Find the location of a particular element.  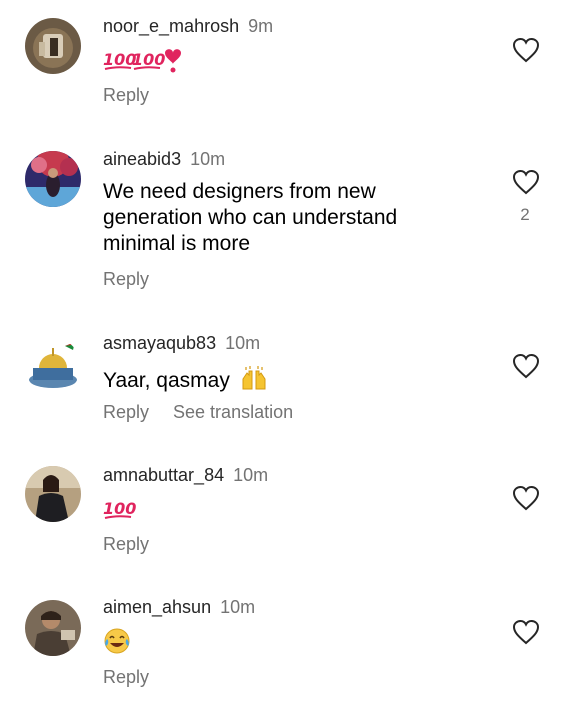

see-translation-button: See translation is located at coordinates (233, 412).